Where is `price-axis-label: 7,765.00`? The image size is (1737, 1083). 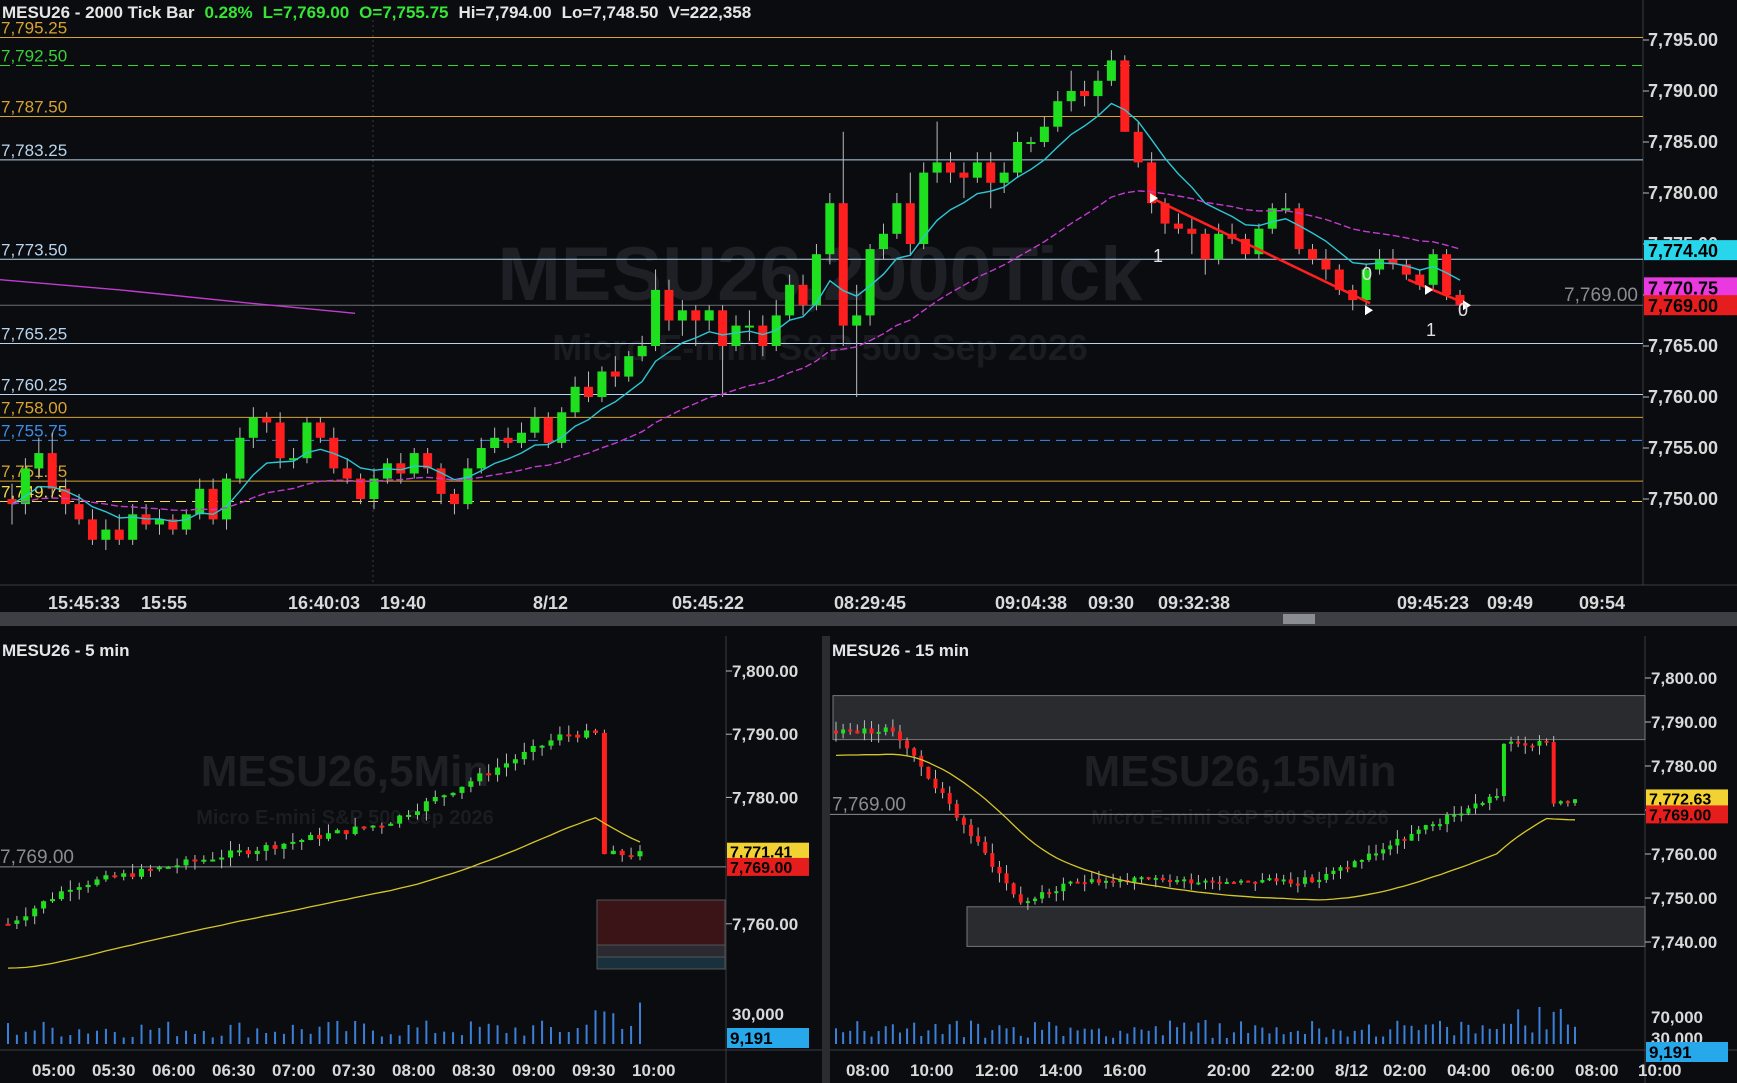 price-axis-label: 7,765.00 is located at coordinates (1683, 346).